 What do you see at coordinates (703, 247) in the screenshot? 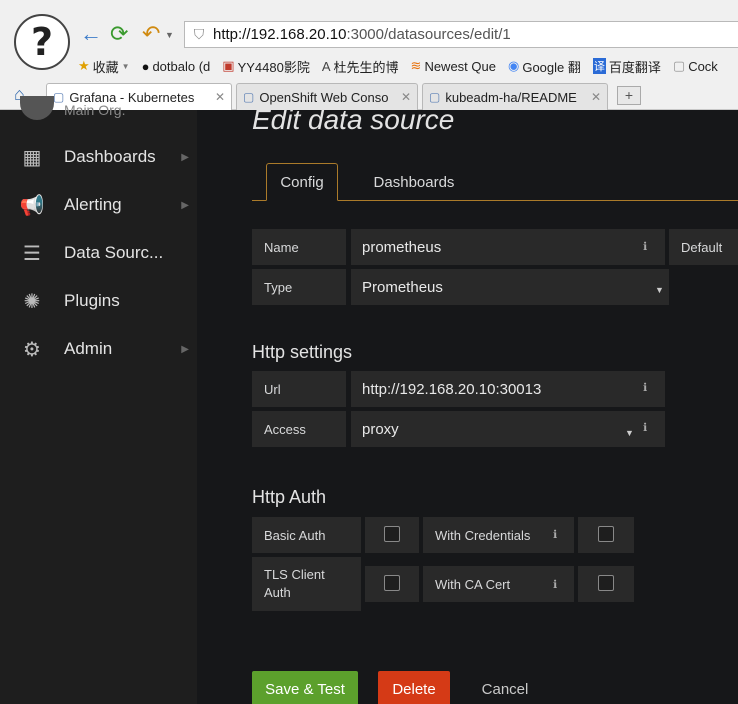
I see `default-label: Default` at bounding box center [703, 247].